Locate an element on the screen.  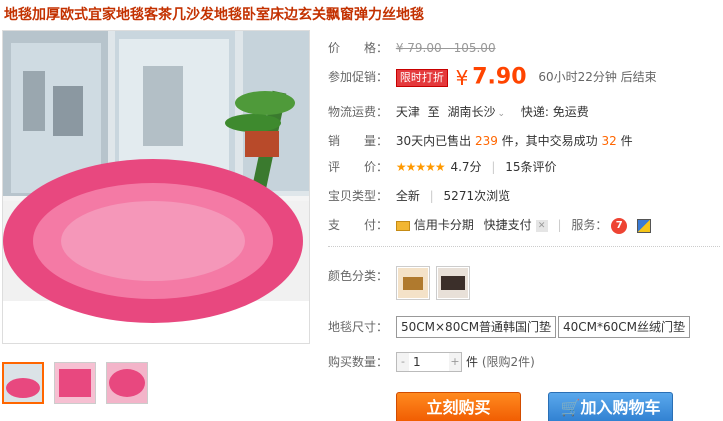
shipping-from: 天津 is located at coordinates (407, 112).